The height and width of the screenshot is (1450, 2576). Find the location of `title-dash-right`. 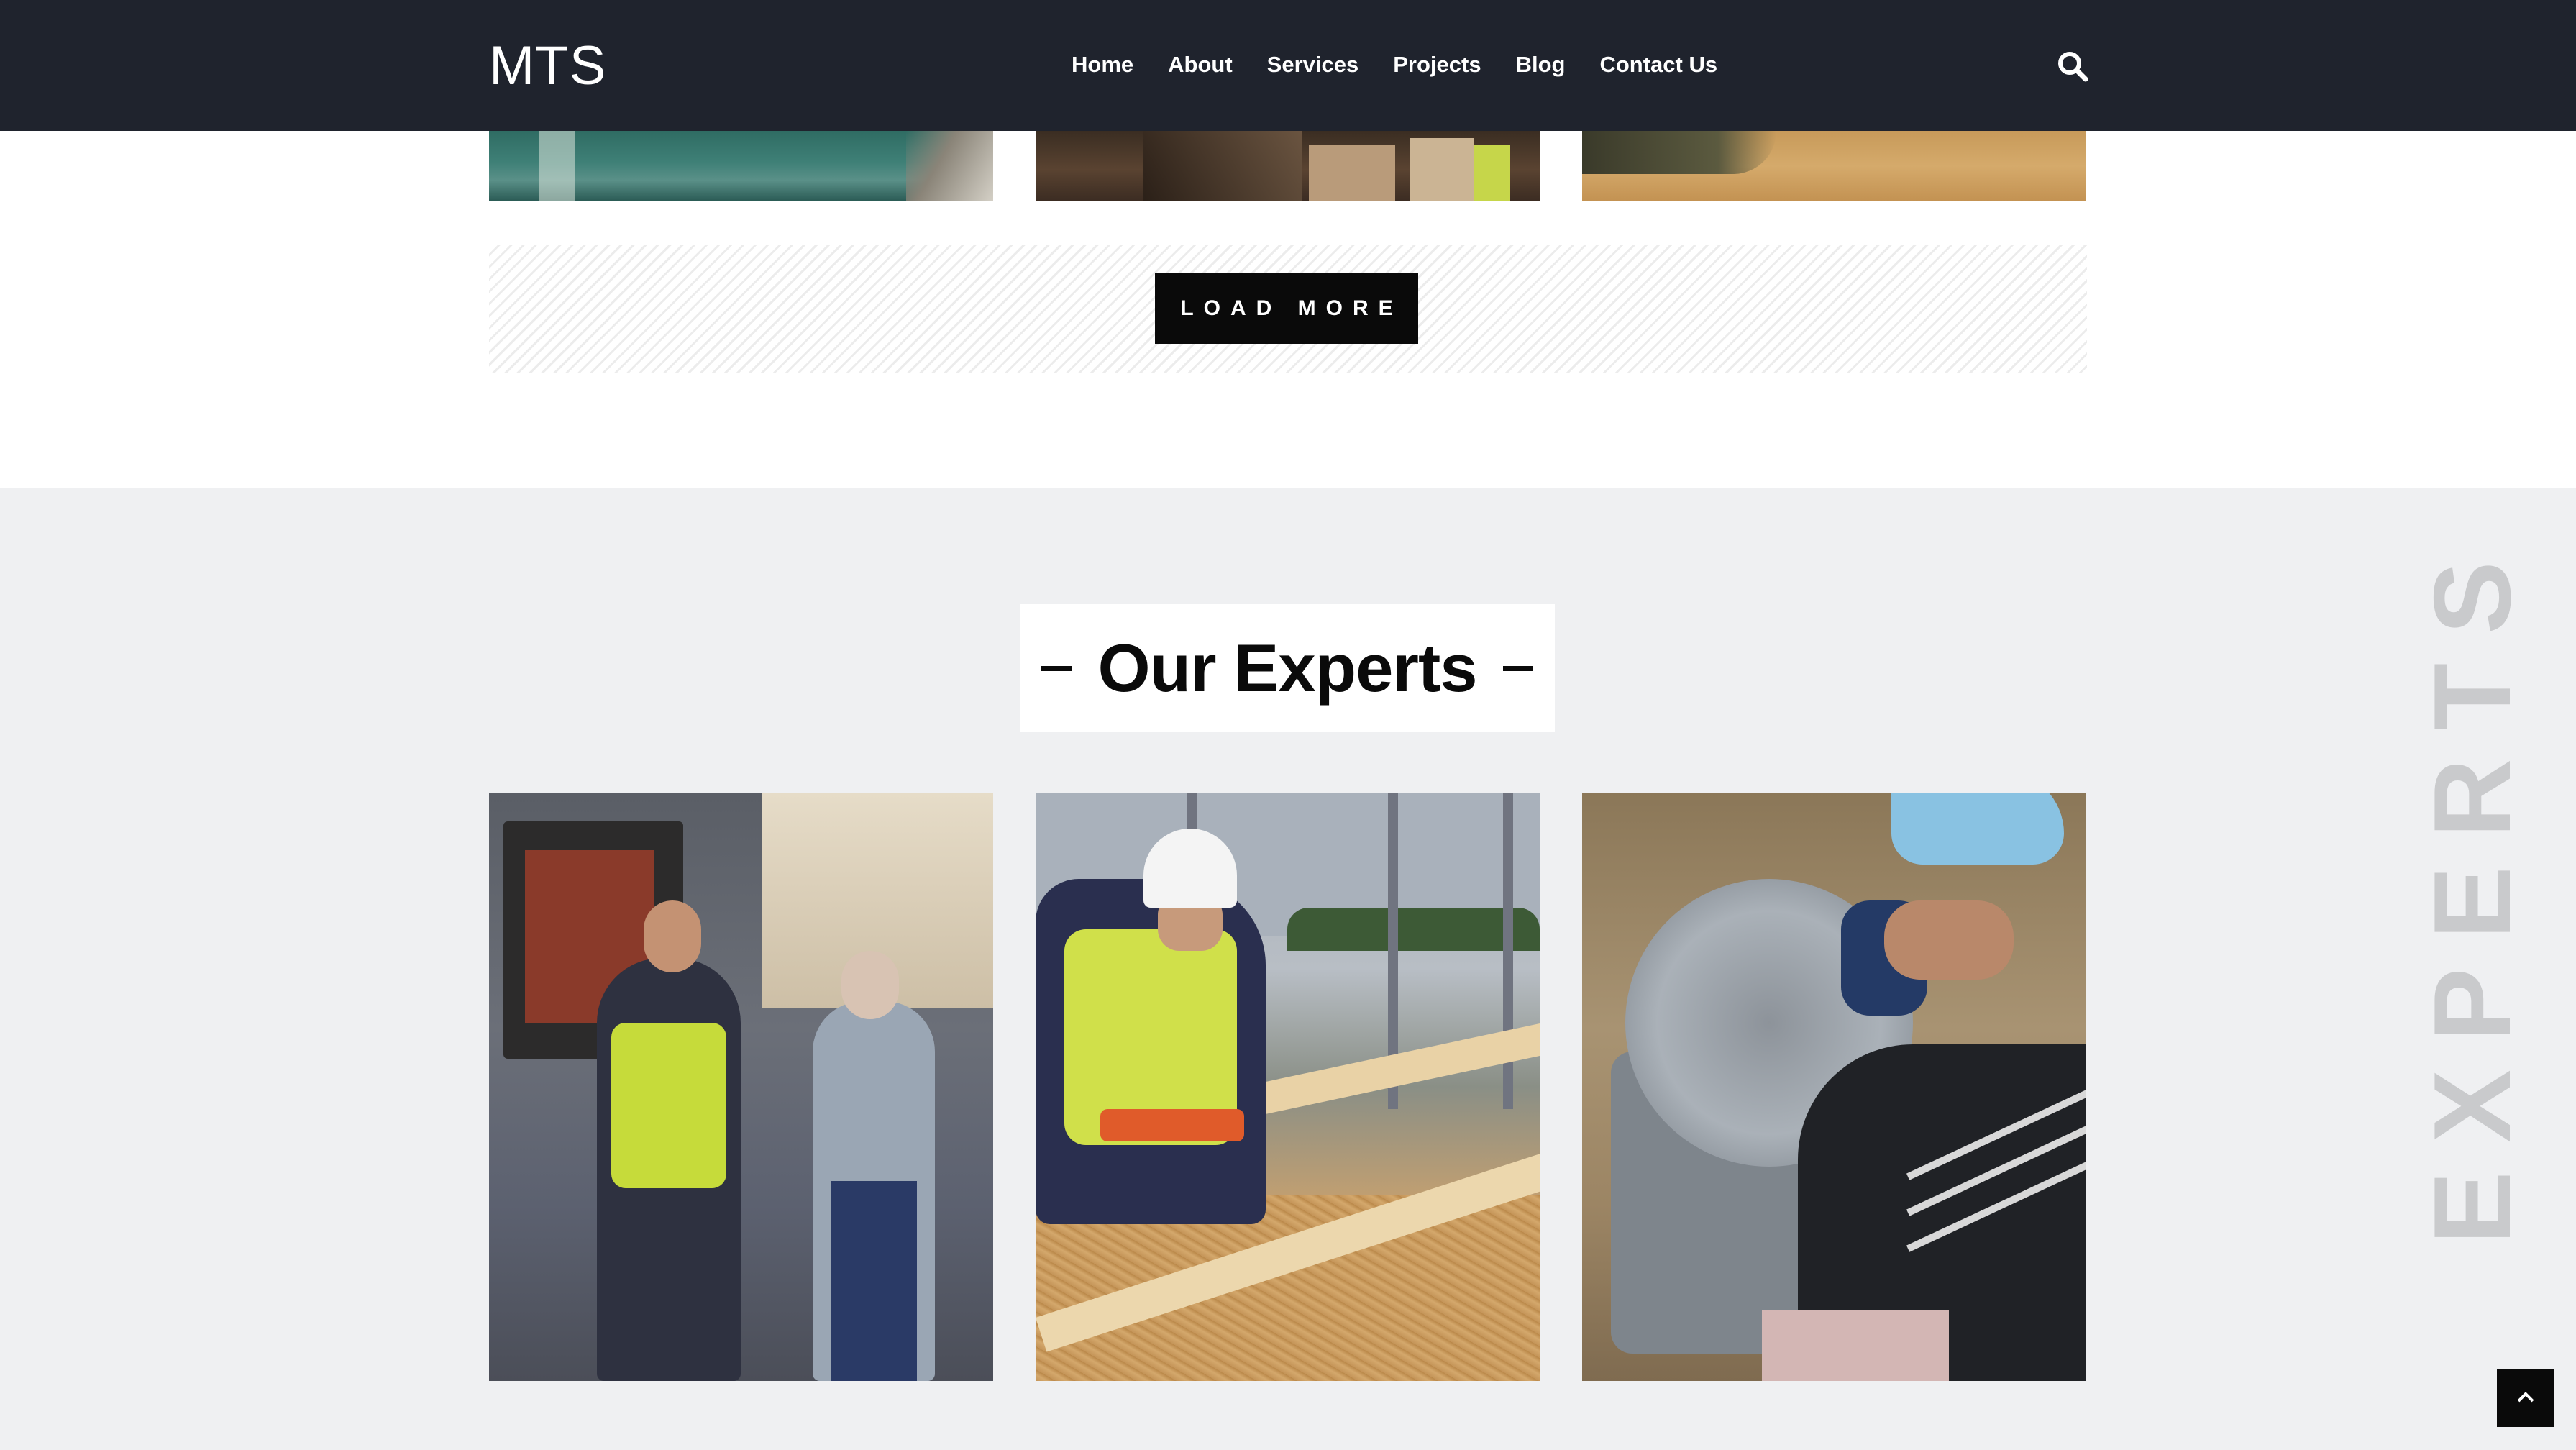

title-dash-right is located at coordinates (1517, 668).